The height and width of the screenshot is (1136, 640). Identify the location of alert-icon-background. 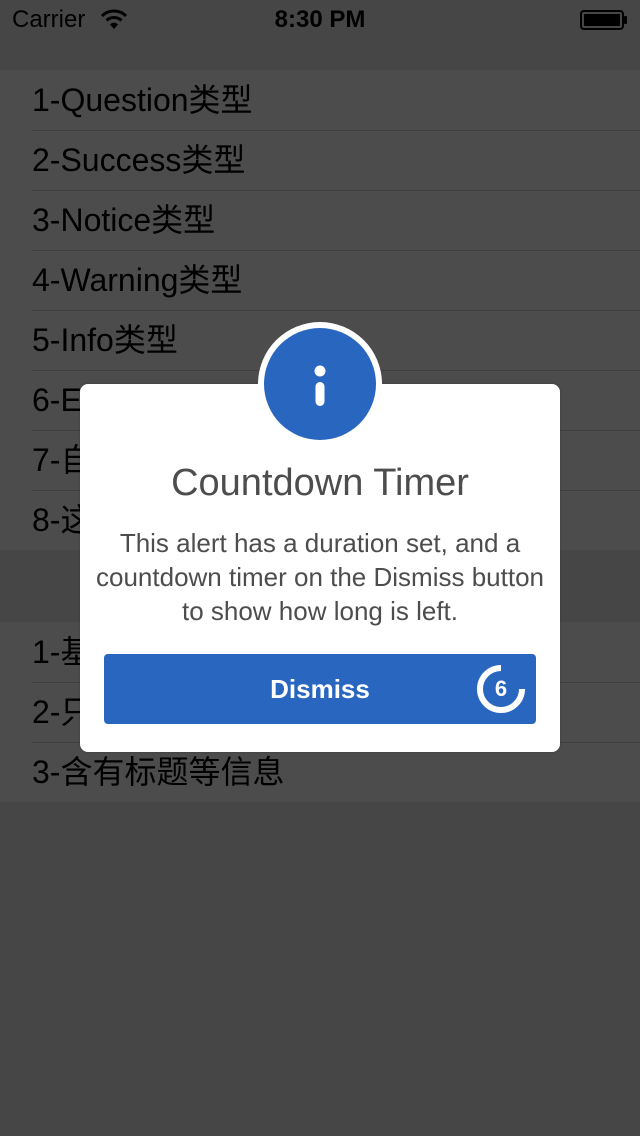
(320, 384).